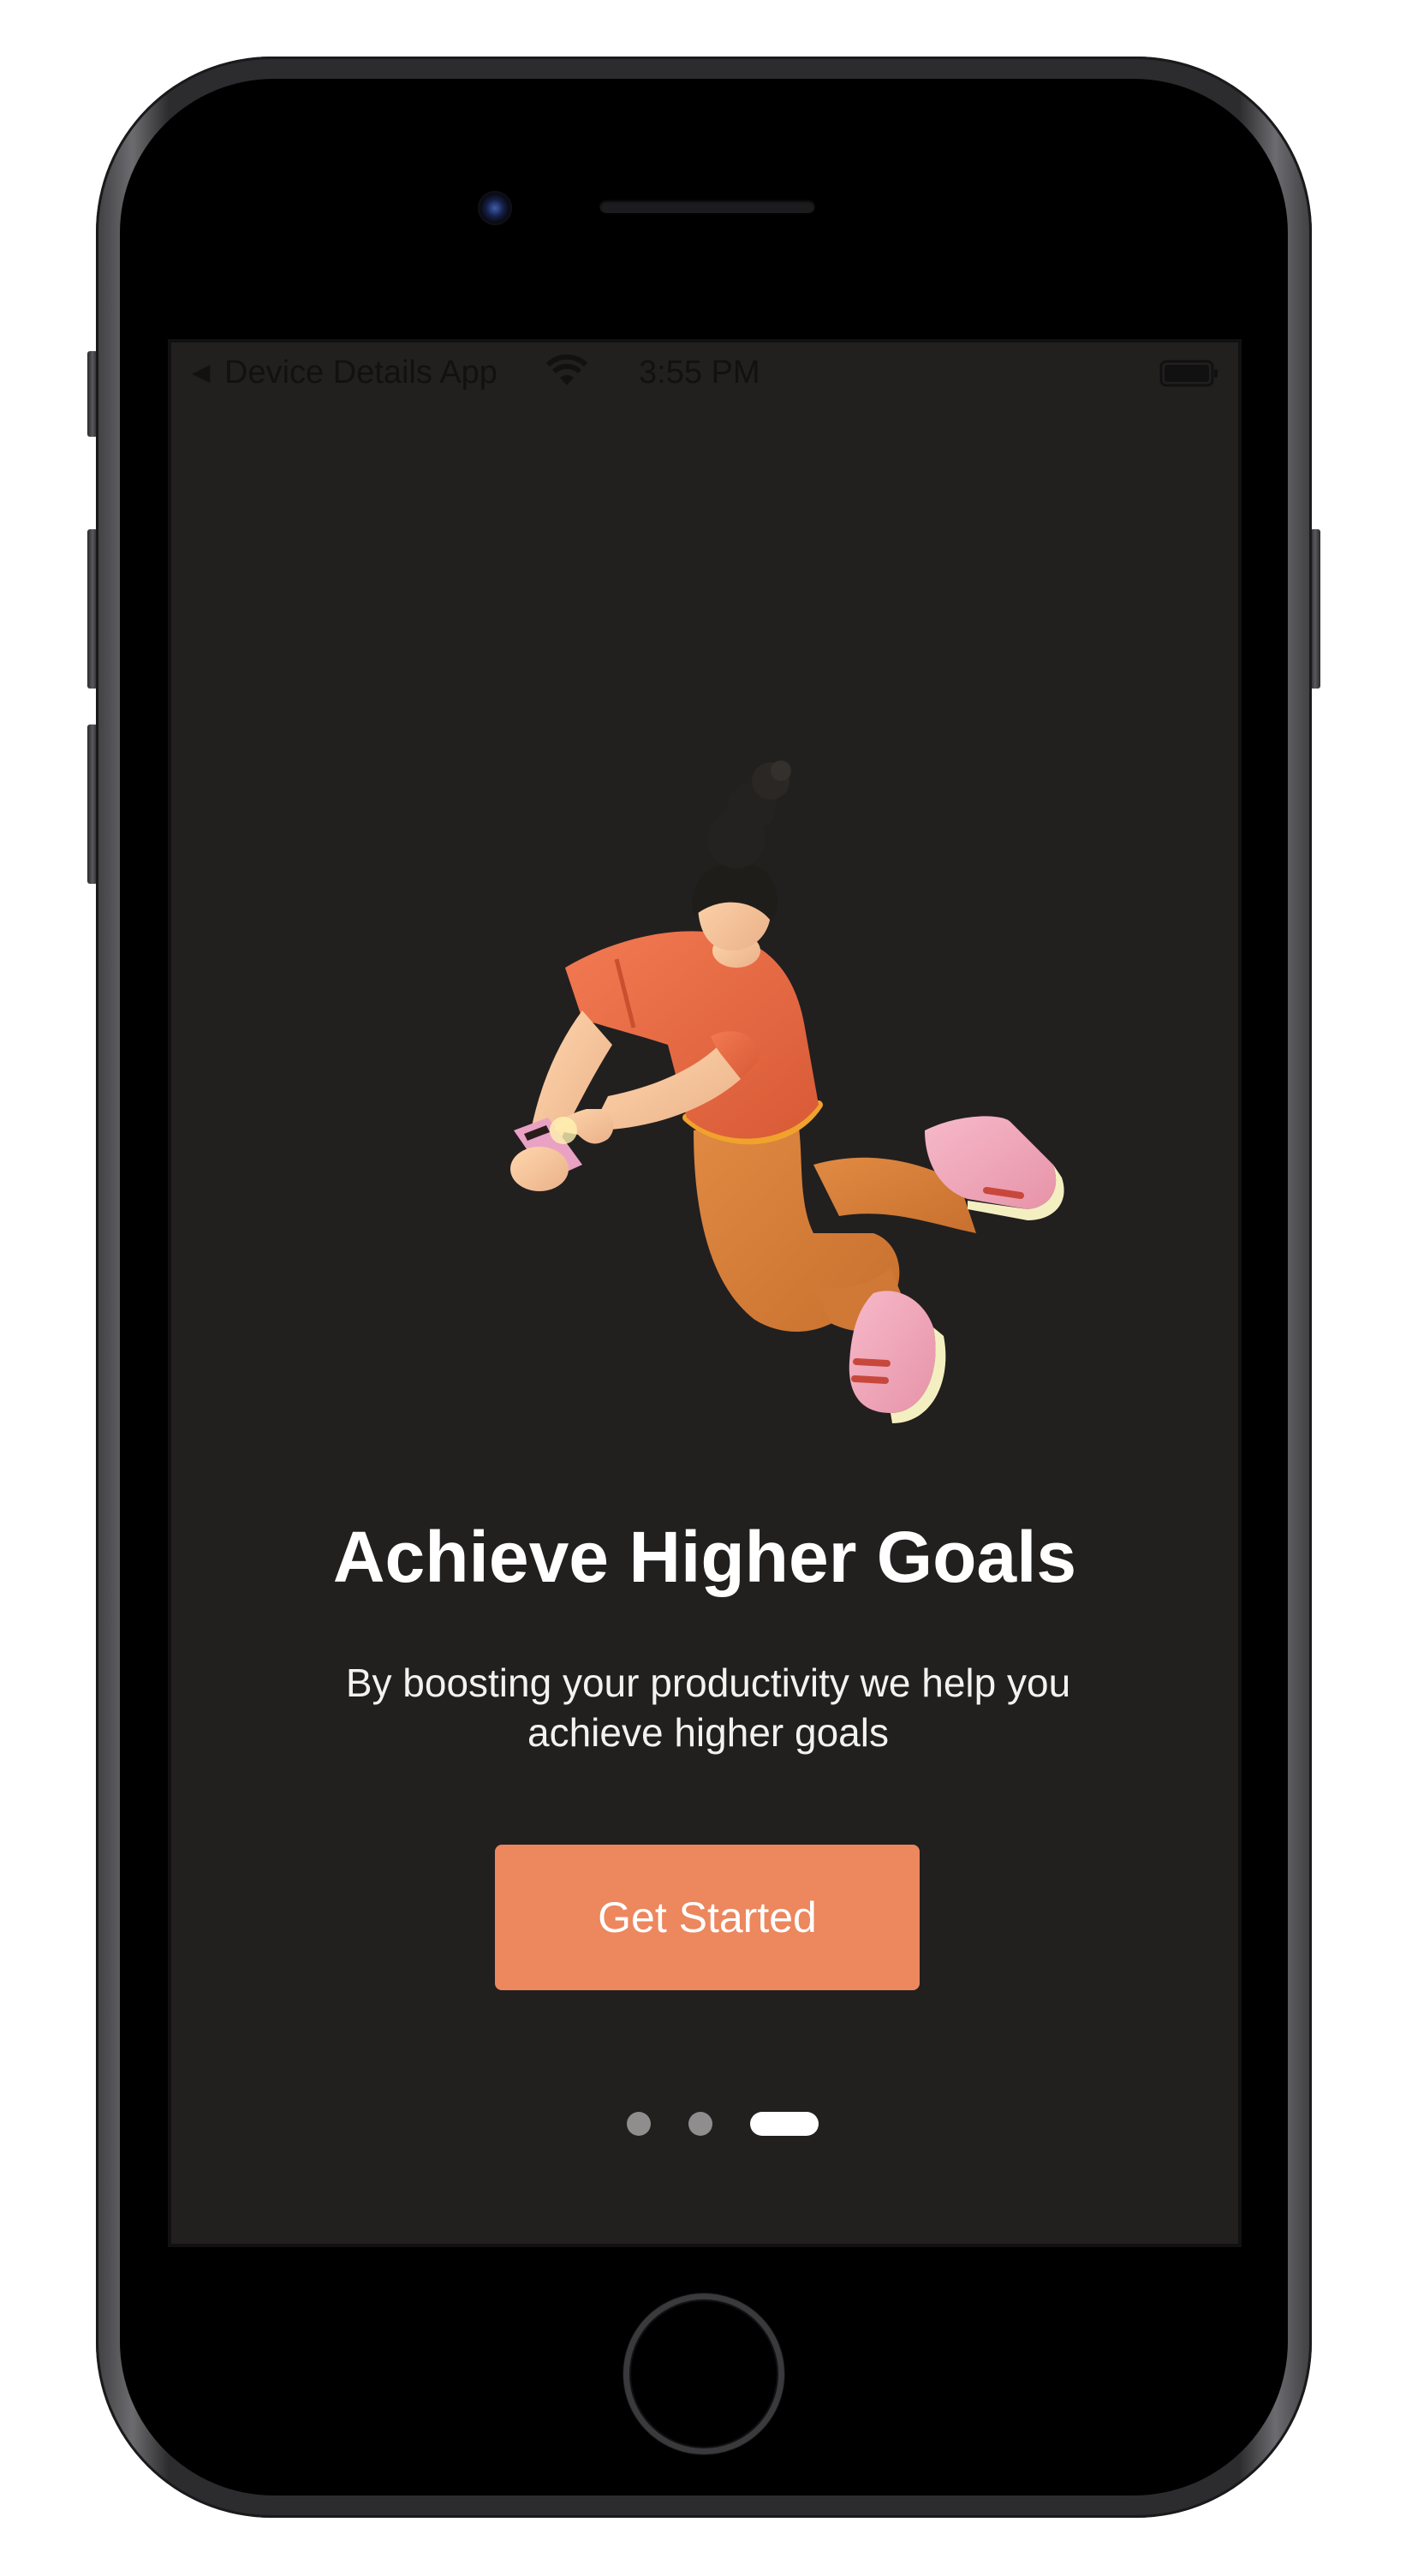 The height and width of the screenshot is (2576, 1406). What do you see at coordinates (699, 373) in the screenshot?
I see `status-time: 3:55 PM` at bounding box center [699, 373].